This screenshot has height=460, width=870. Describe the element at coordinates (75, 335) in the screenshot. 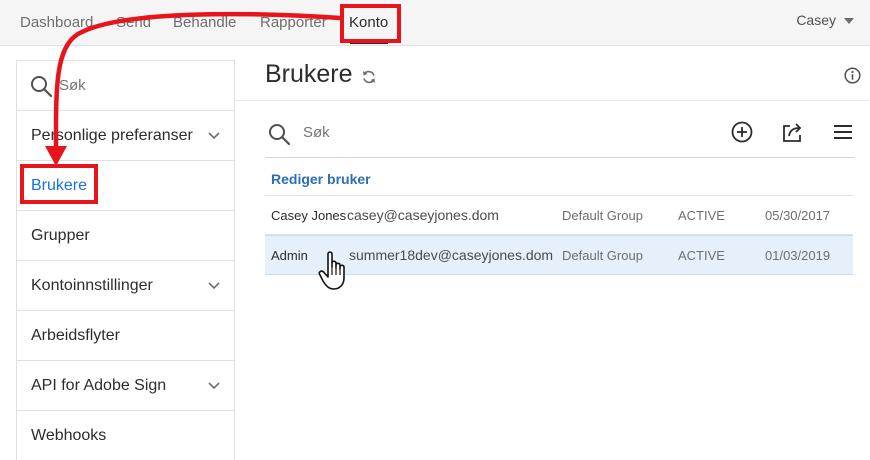

I see `sidebar-item-label: Arbeidsflyter` at that location.